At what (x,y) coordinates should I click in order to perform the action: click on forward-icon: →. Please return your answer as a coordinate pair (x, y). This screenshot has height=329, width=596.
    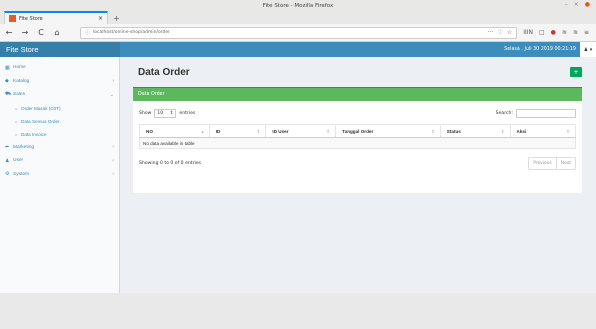
    Looking at the image, I should click on (25, 32).